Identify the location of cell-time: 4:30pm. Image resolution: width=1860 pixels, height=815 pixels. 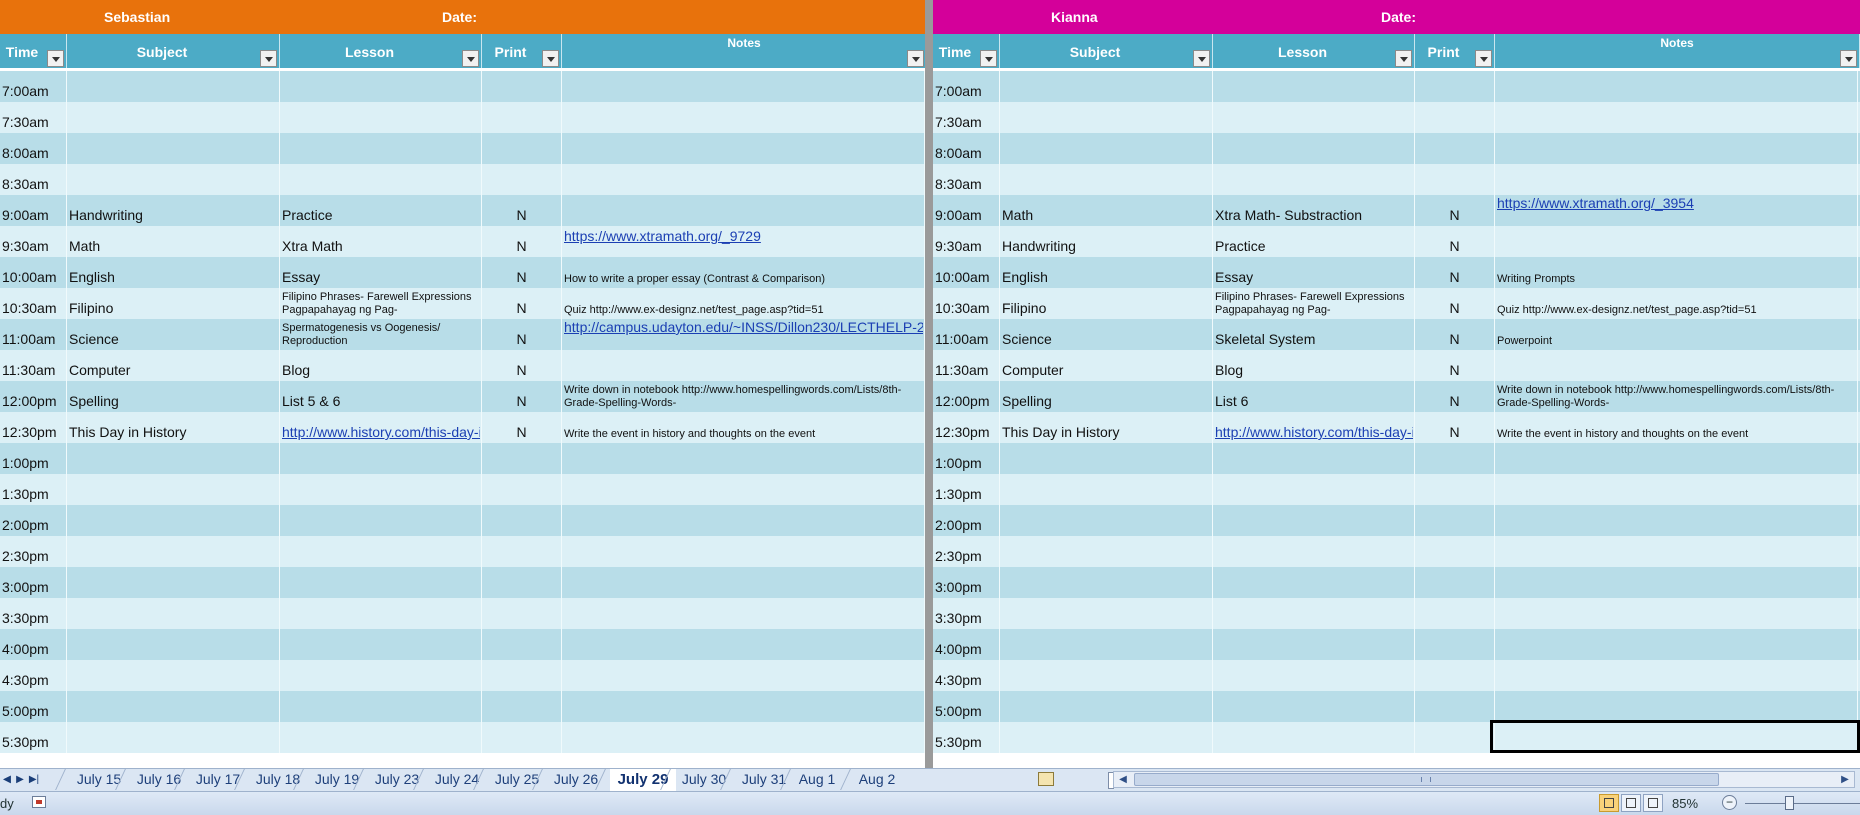
(966, 675).